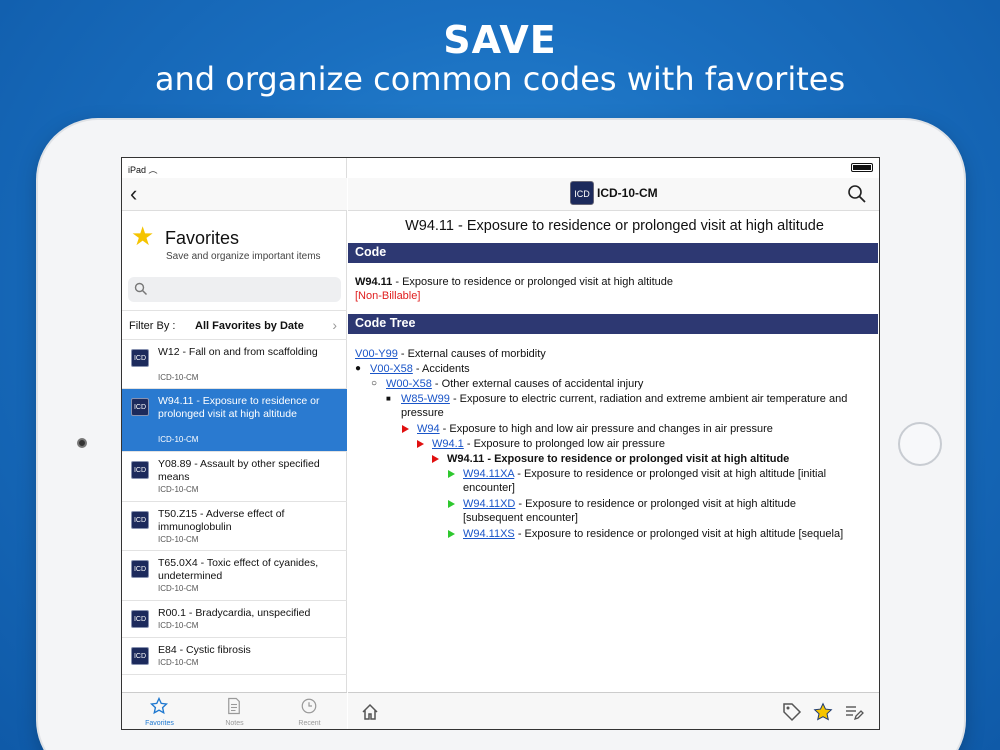 The width and height of the screenshot is (1000, 750). Describe the element at coordinates (582, 193) in the screenshot. I see `app-logo: ICD` at that location.